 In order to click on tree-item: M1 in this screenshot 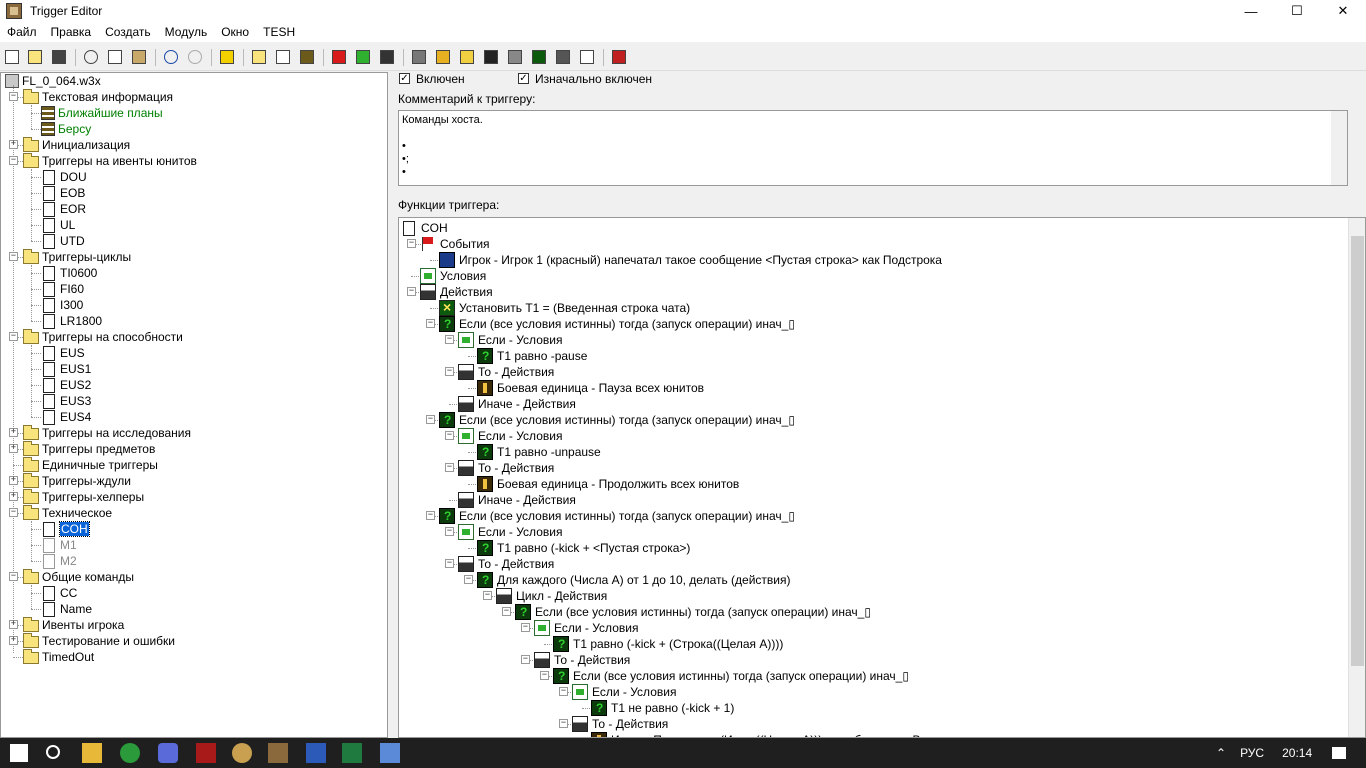, I will do `click(59, 545)`.